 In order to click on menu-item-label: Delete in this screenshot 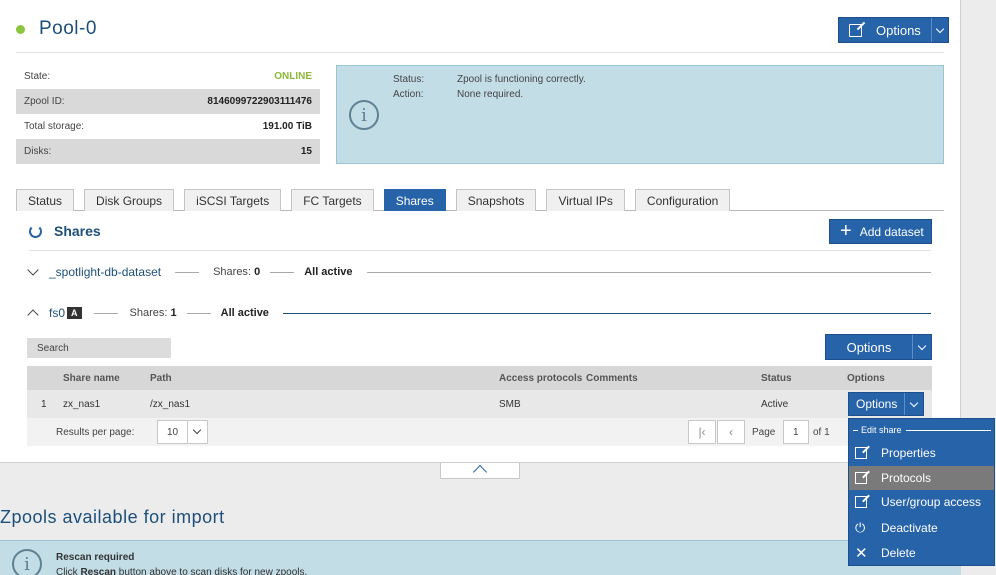, I will do `click(898, 553)`.